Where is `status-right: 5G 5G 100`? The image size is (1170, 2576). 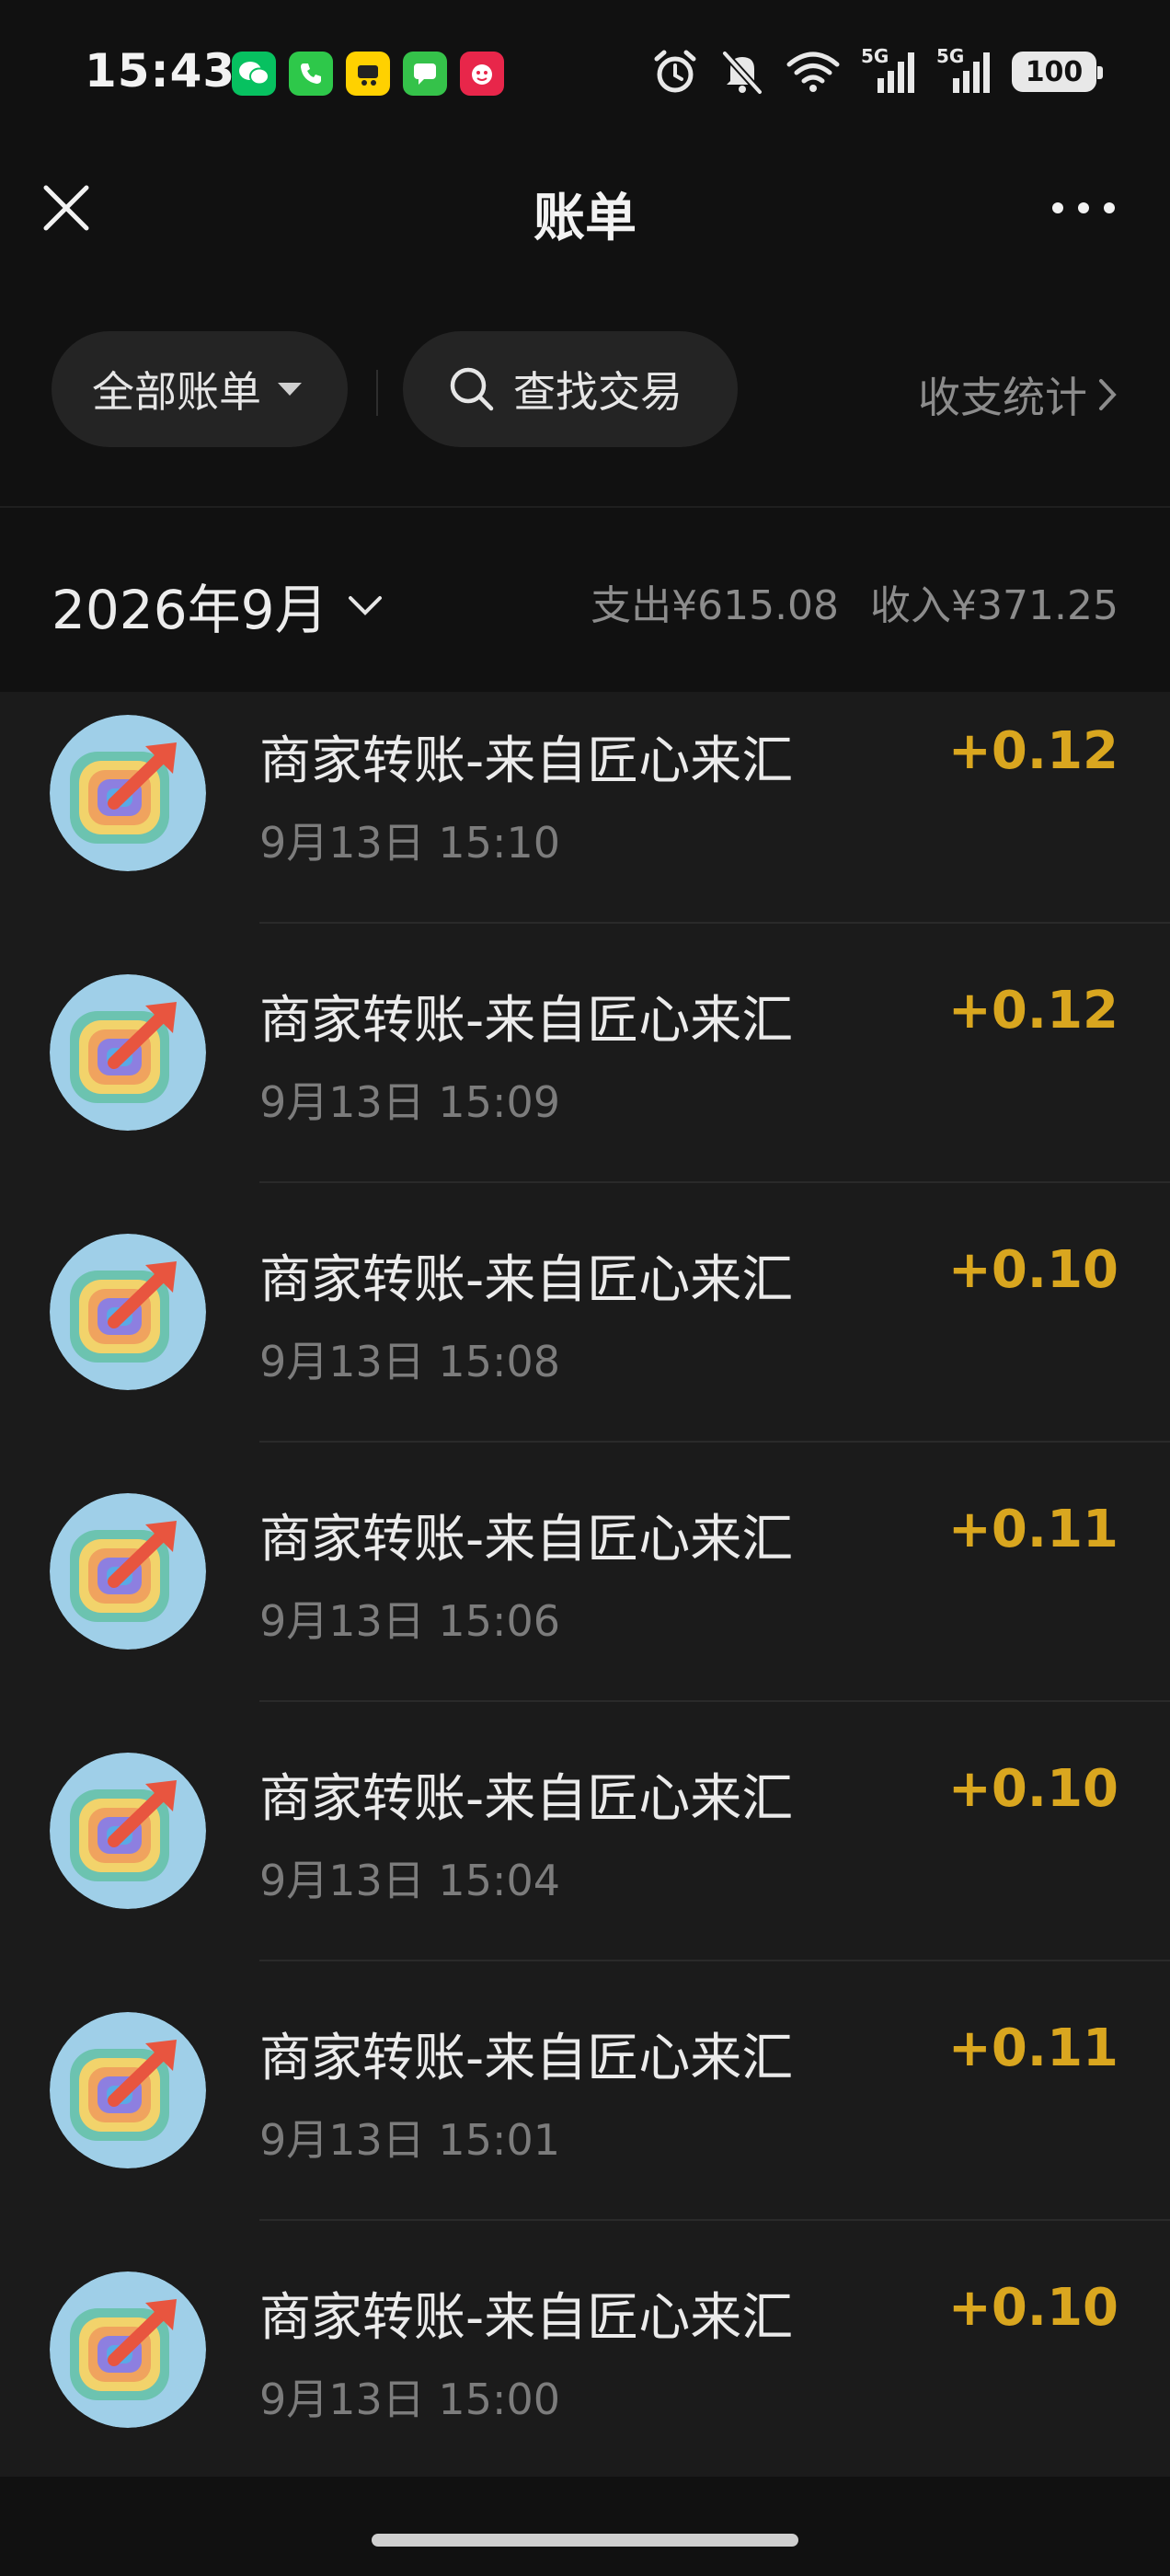
status-right: 5G 5G 100 is located at coordinates (877, 70).